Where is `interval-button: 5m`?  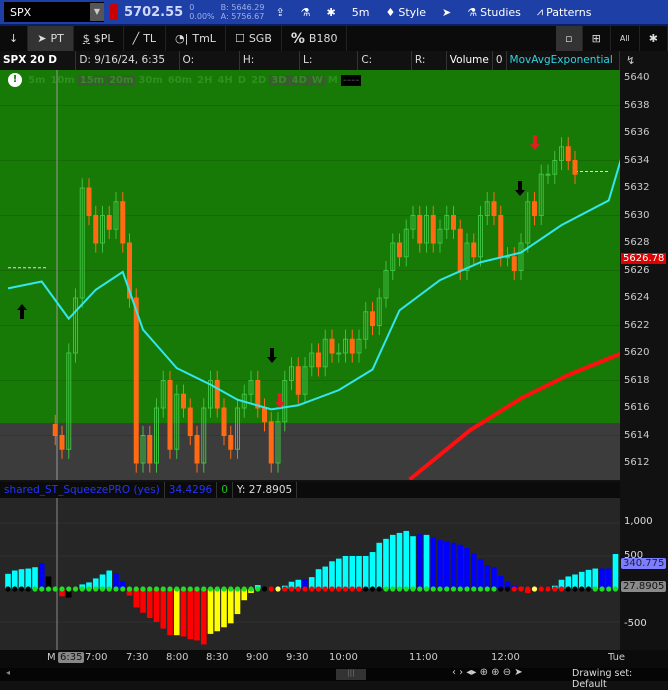 interval-button: 5m is located at coordinates (361, 12).